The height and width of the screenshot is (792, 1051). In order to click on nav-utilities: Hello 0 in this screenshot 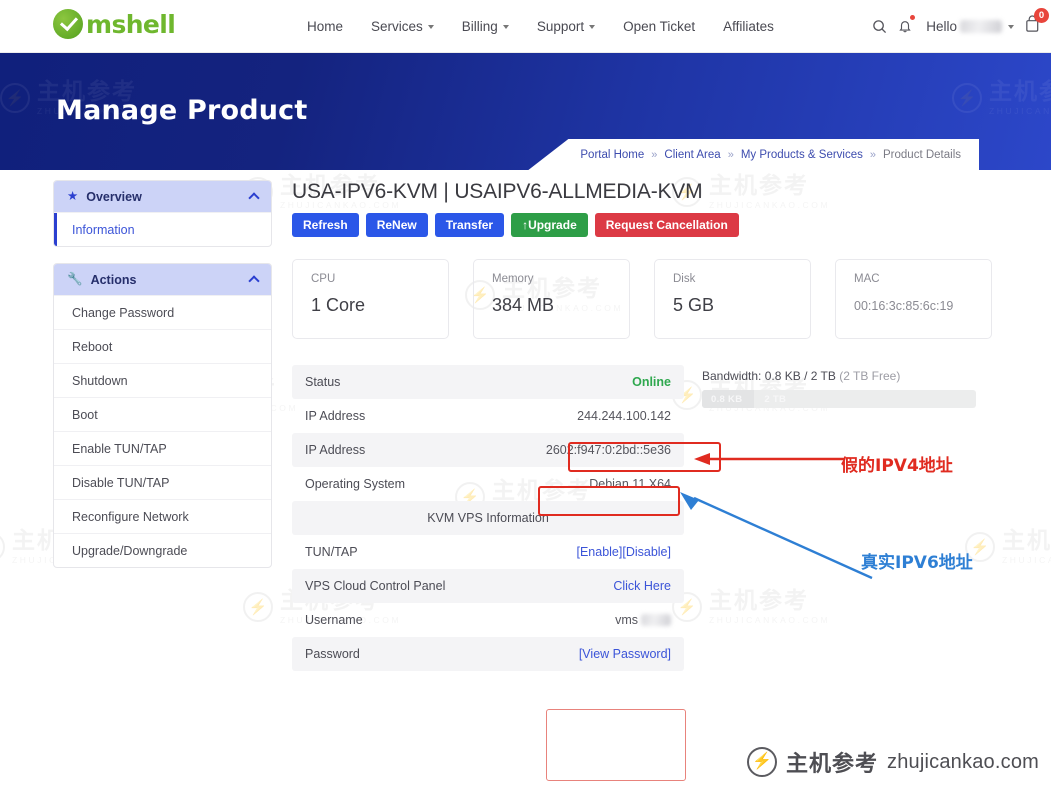, I will do `click(957, 26)`.